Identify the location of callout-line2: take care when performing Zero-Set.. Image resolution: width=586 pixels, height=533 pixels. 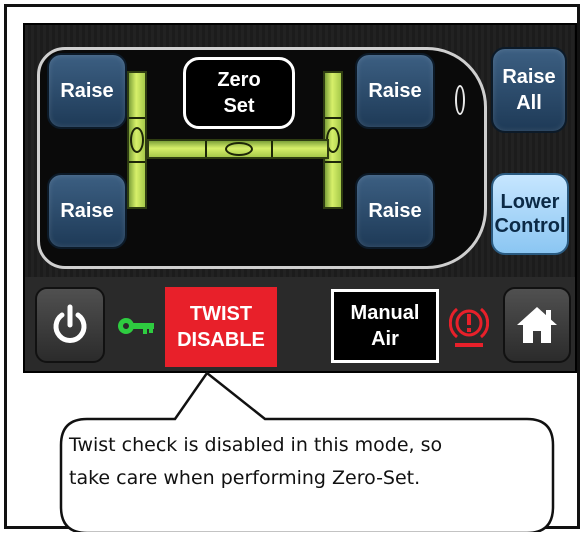
(245, 478).